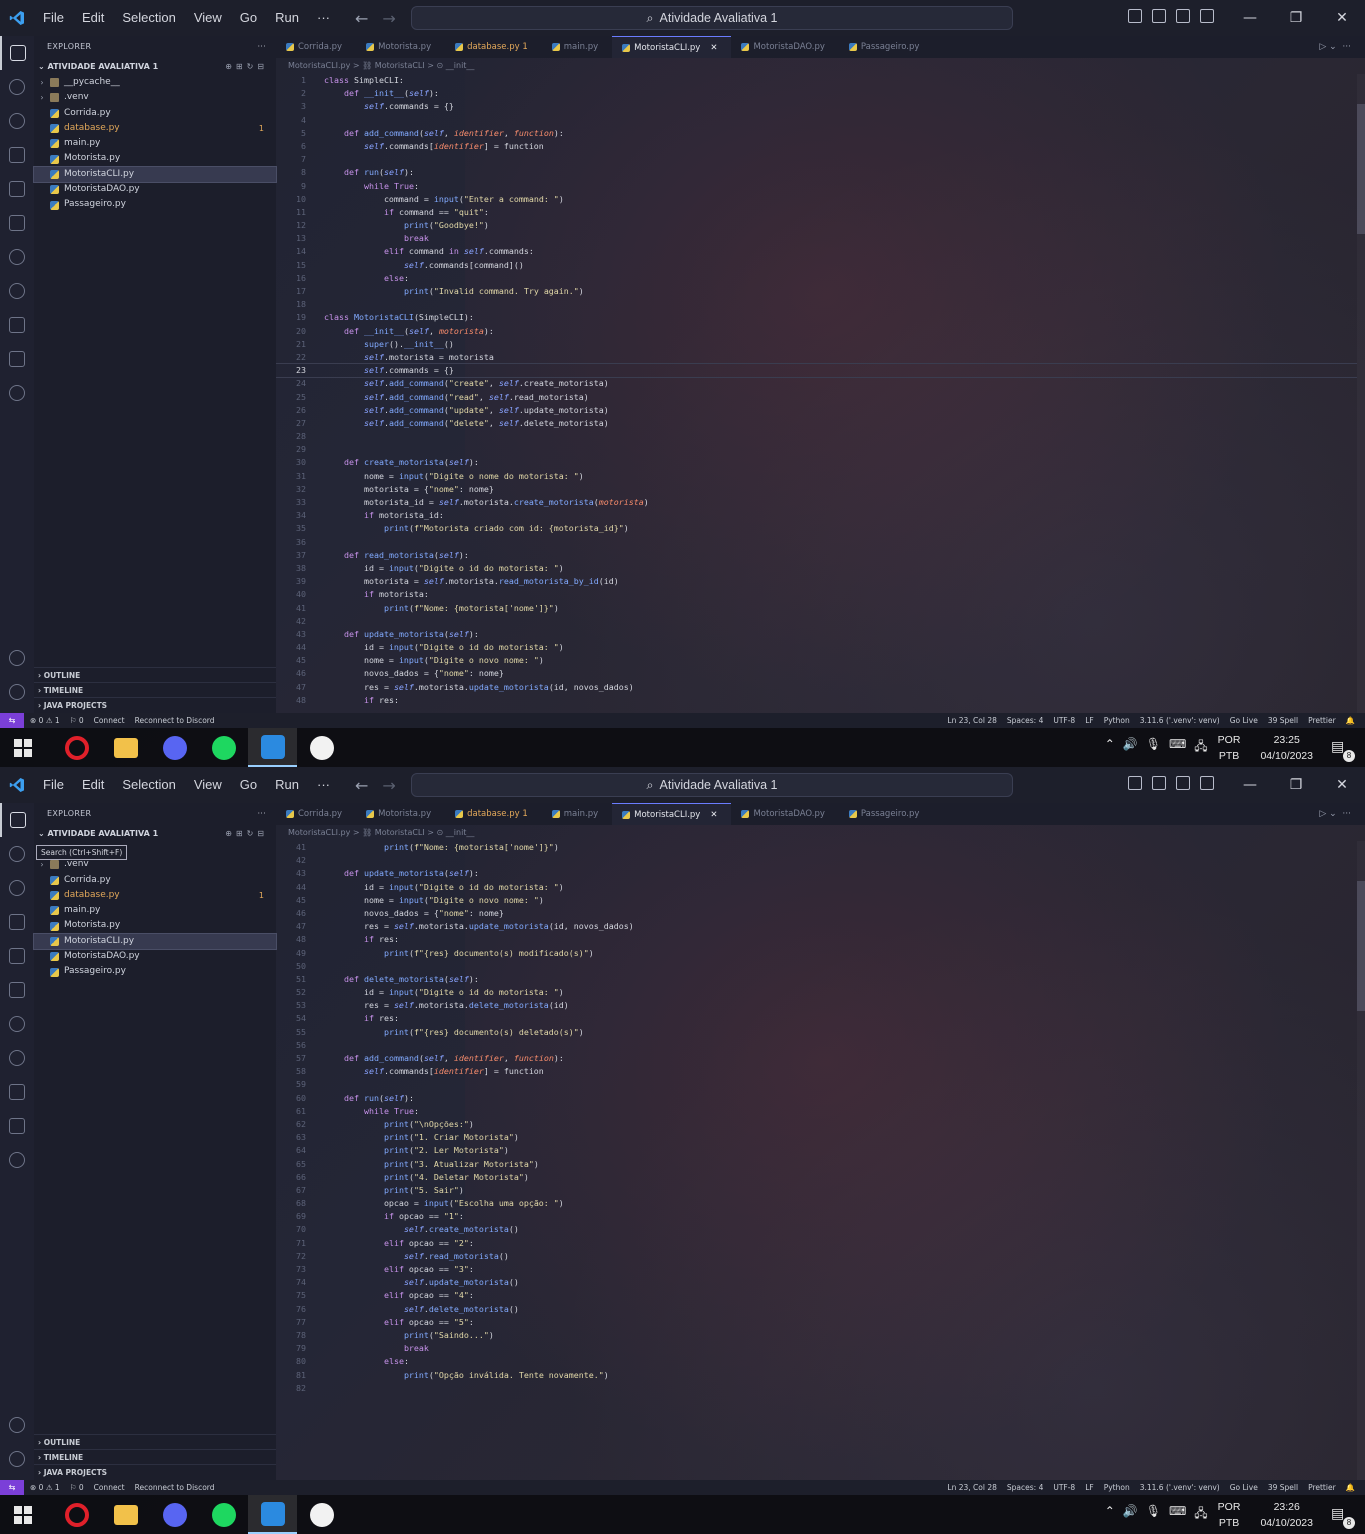 This screenshot has width=1365, height=1534. I want to click on editor-scrollbar, so click(1361, 1160).